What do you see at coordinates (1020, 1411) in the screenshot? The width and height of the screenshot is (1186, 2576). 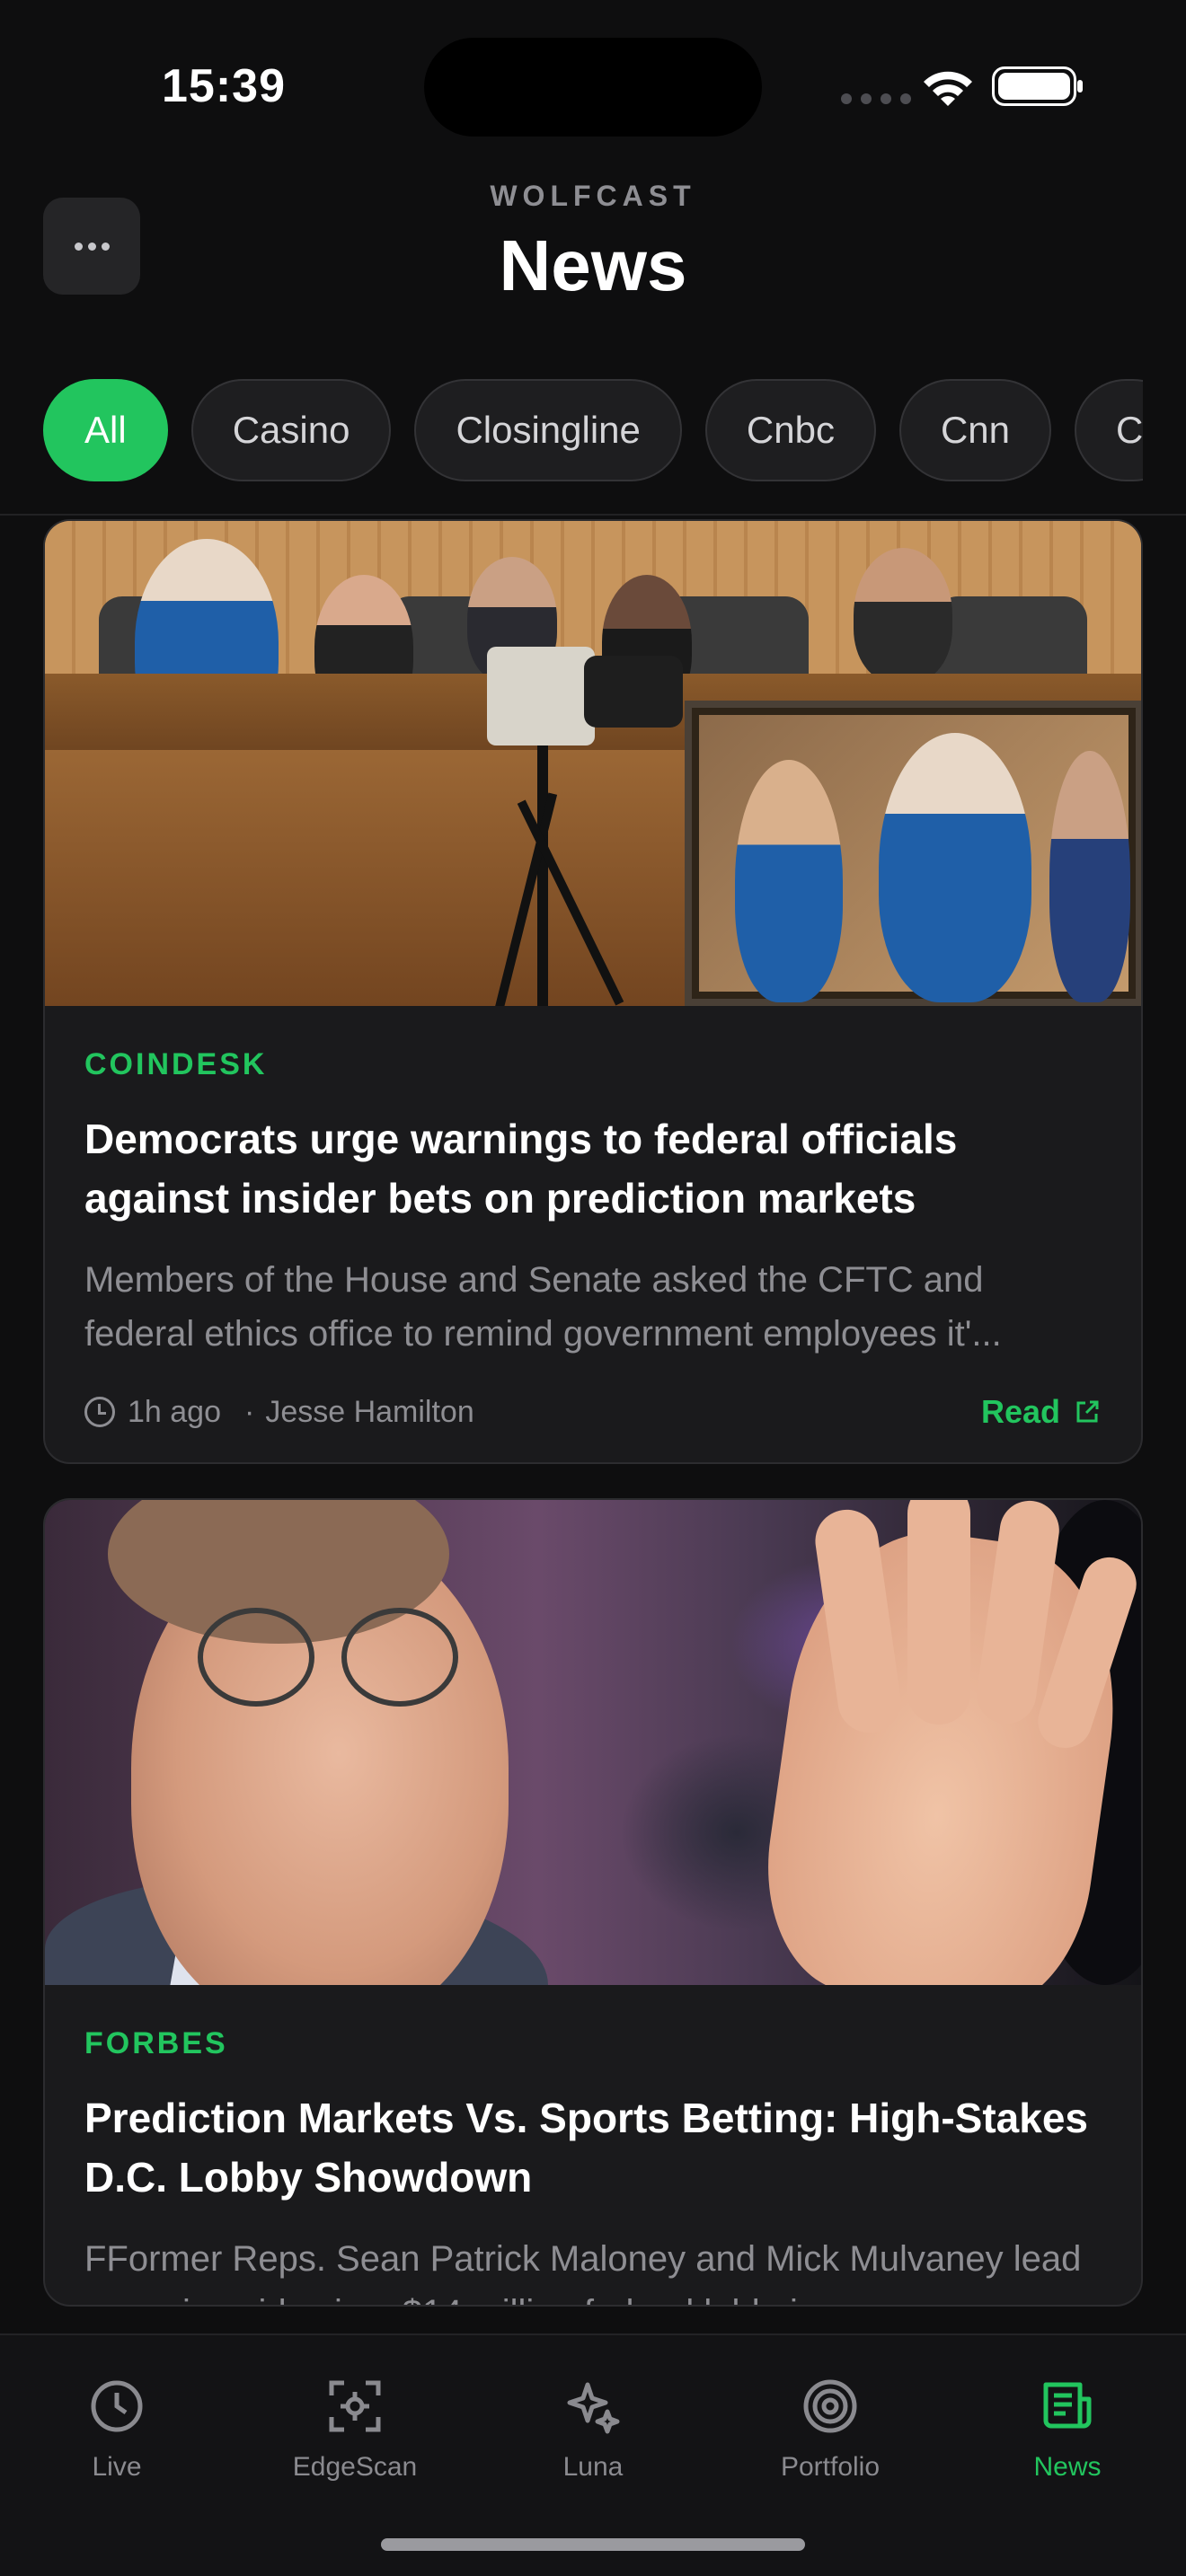 I see `read-label: Read` at bounding box center [1020, 1411].